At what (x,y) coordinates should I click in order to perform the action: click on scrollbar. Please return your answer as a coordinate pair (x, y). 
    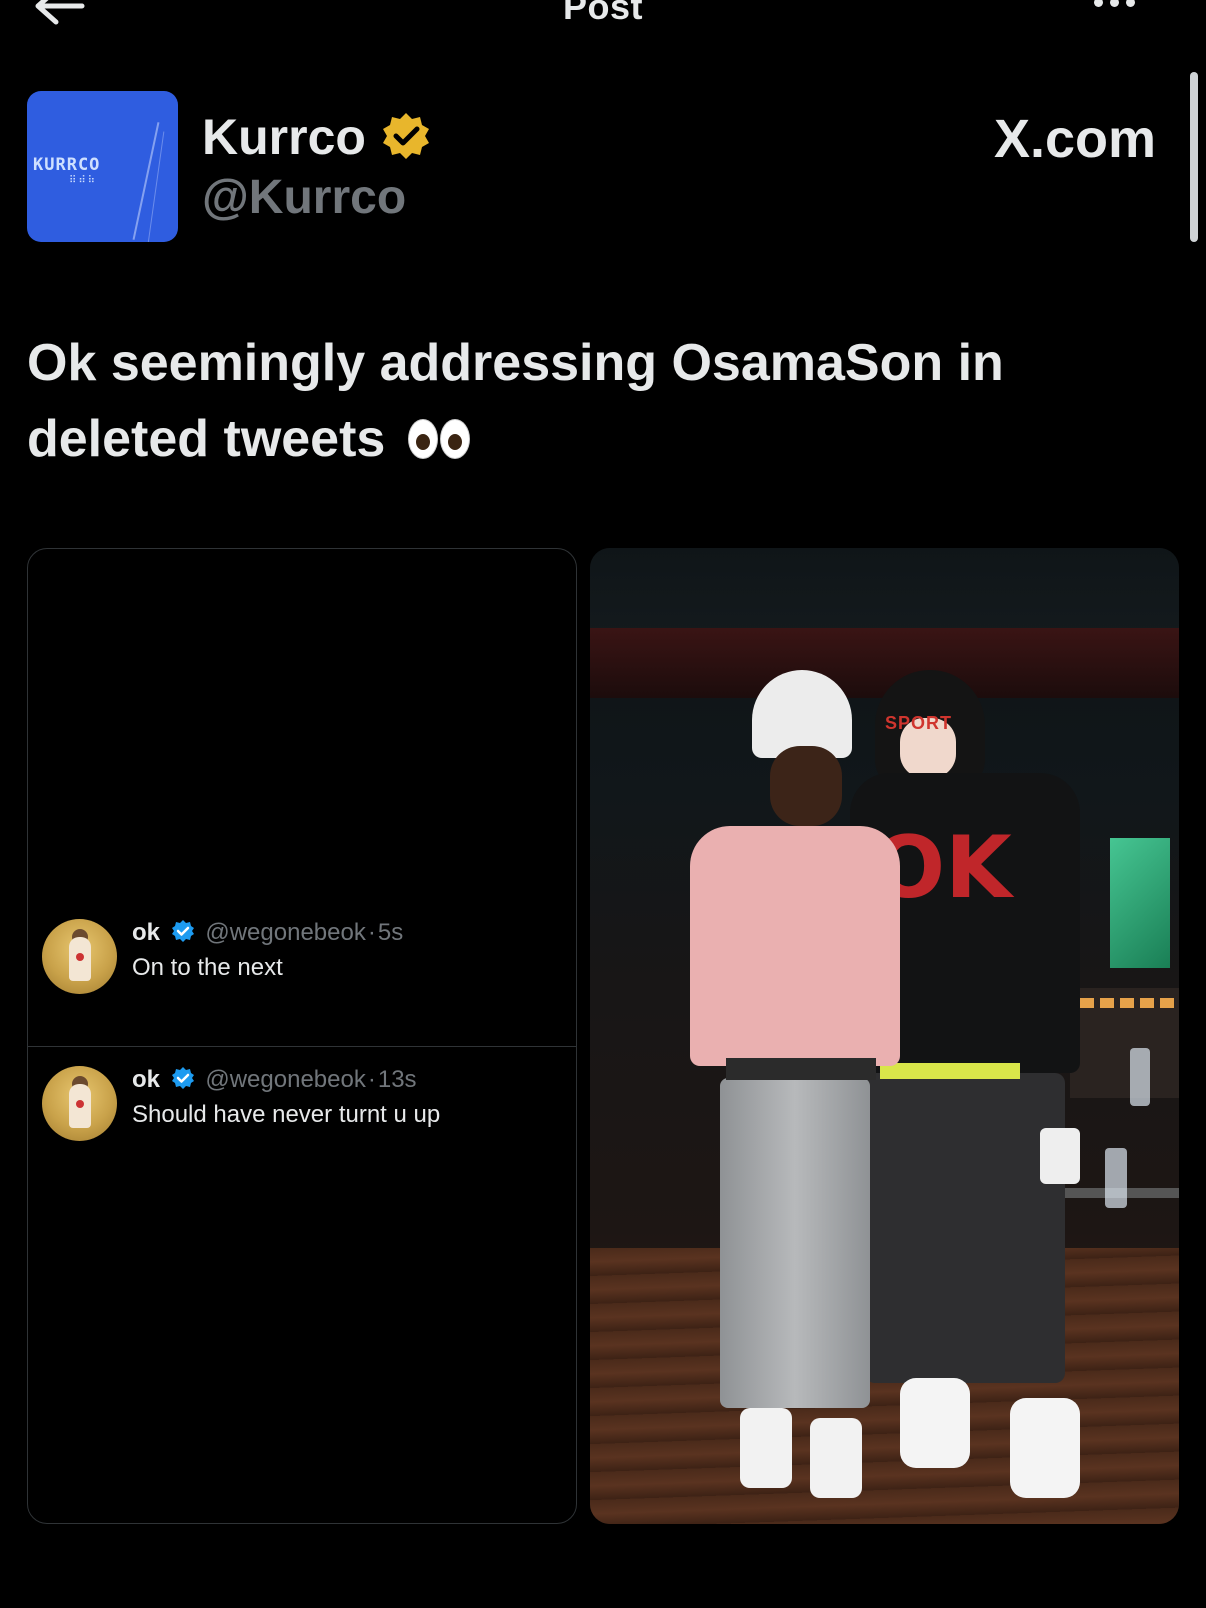
    Looking at the image, I should click on (1194, 157).